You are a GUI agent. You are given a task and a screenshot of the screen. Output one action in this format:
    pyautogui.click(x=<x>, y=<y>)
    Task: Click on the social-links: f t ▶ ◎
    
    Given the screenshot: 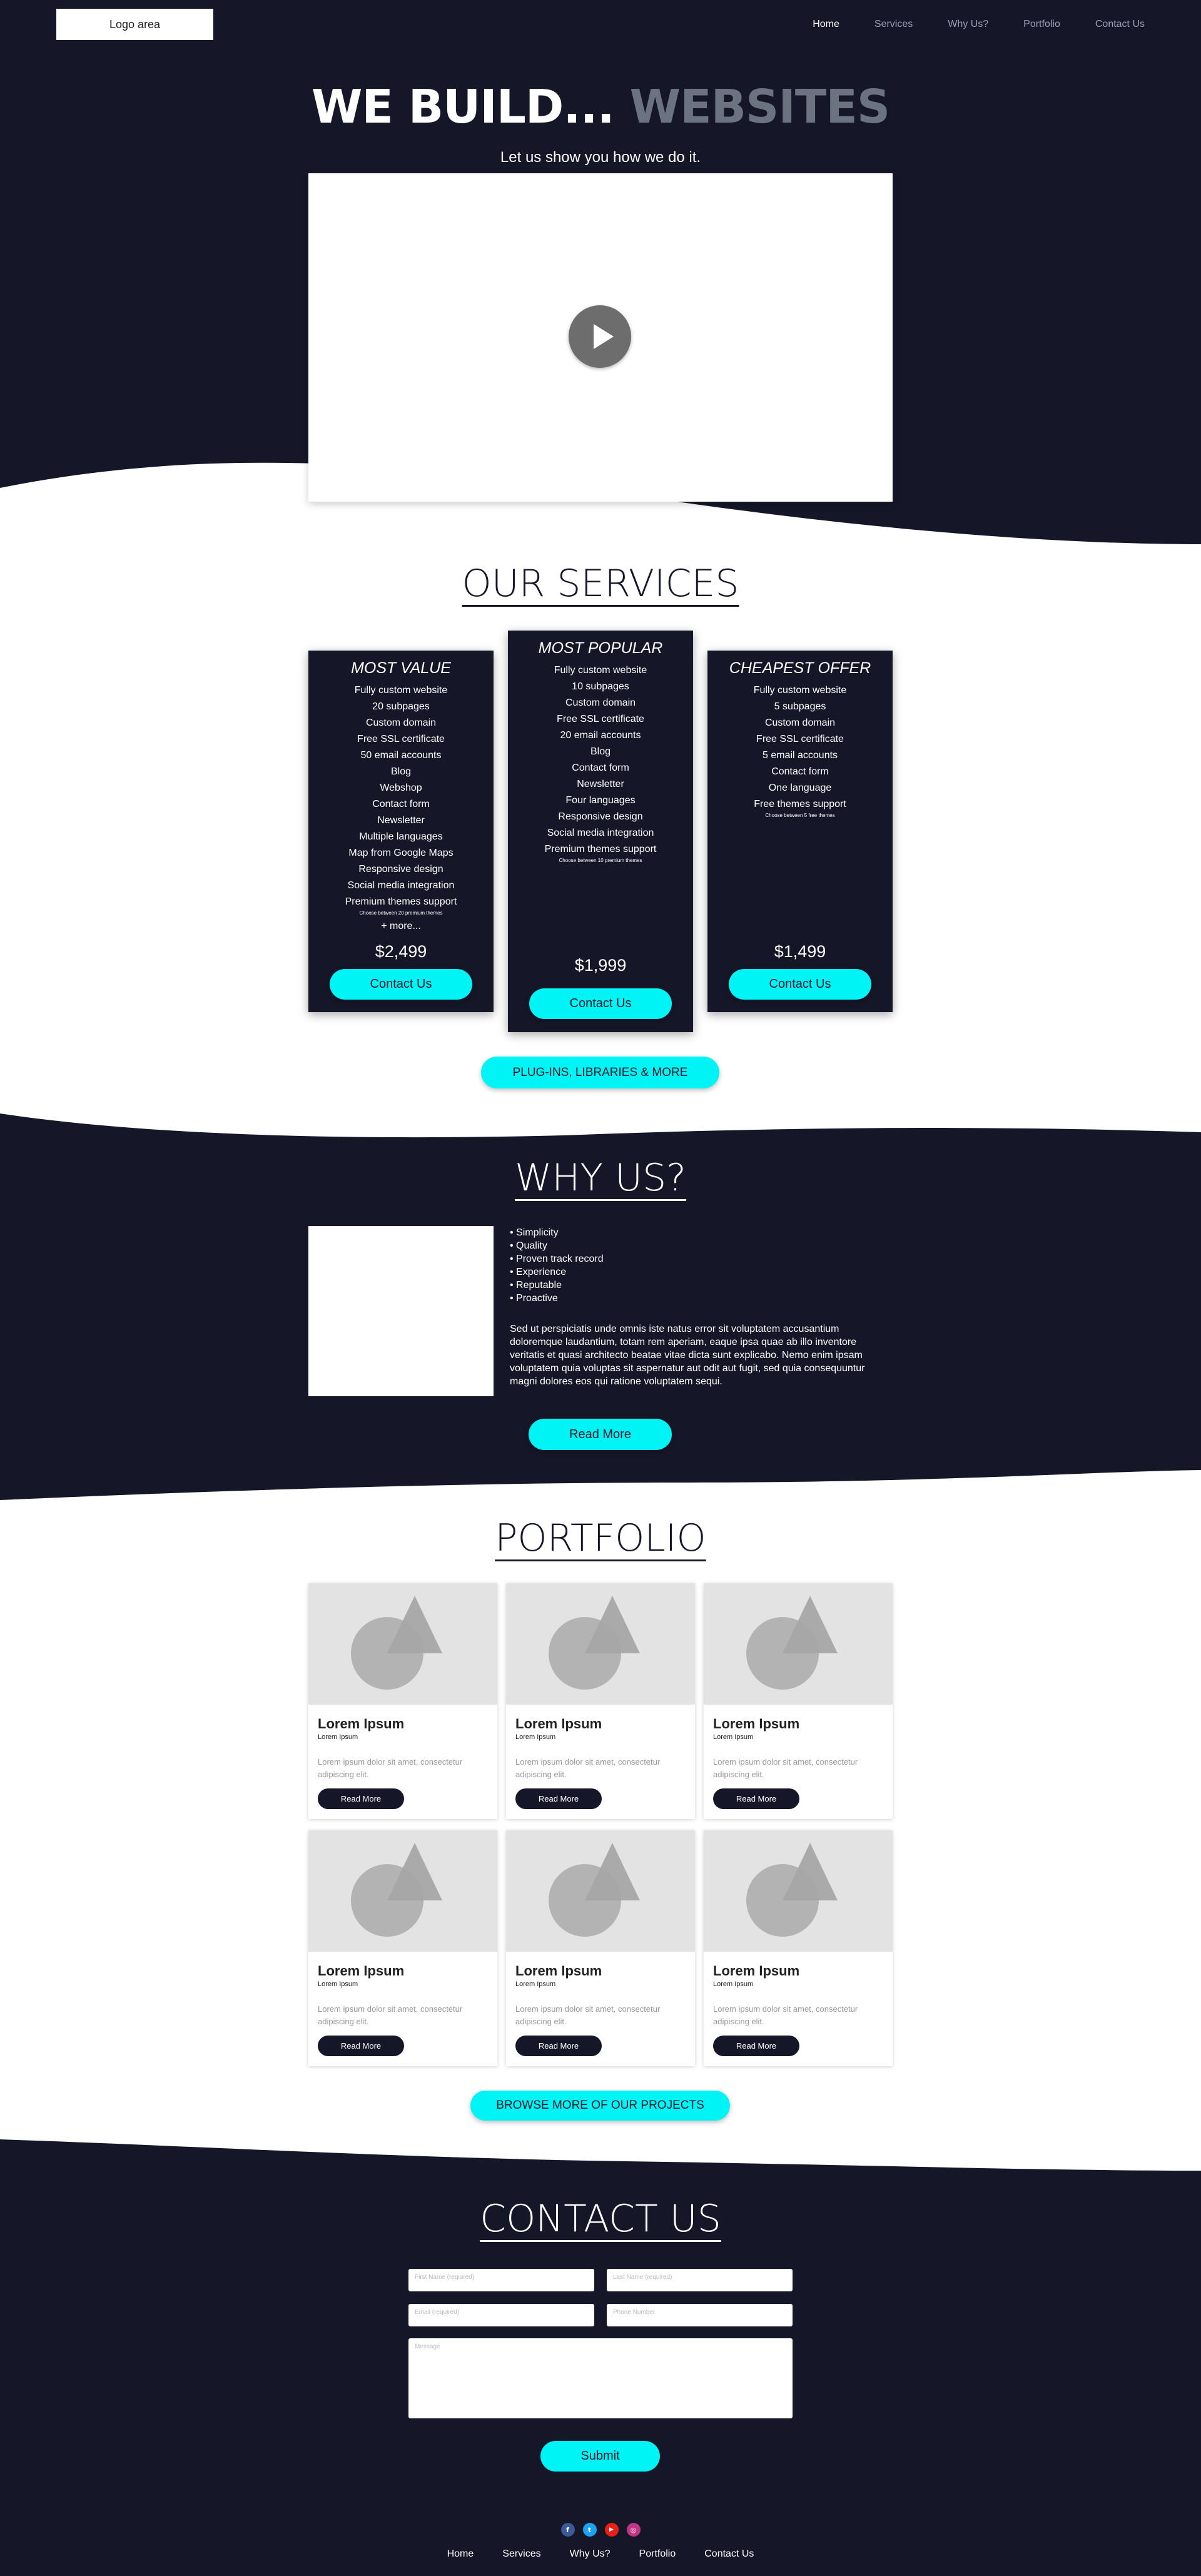 What is the action you would take?
    pyautogui.click(x=600, y=2530)
    